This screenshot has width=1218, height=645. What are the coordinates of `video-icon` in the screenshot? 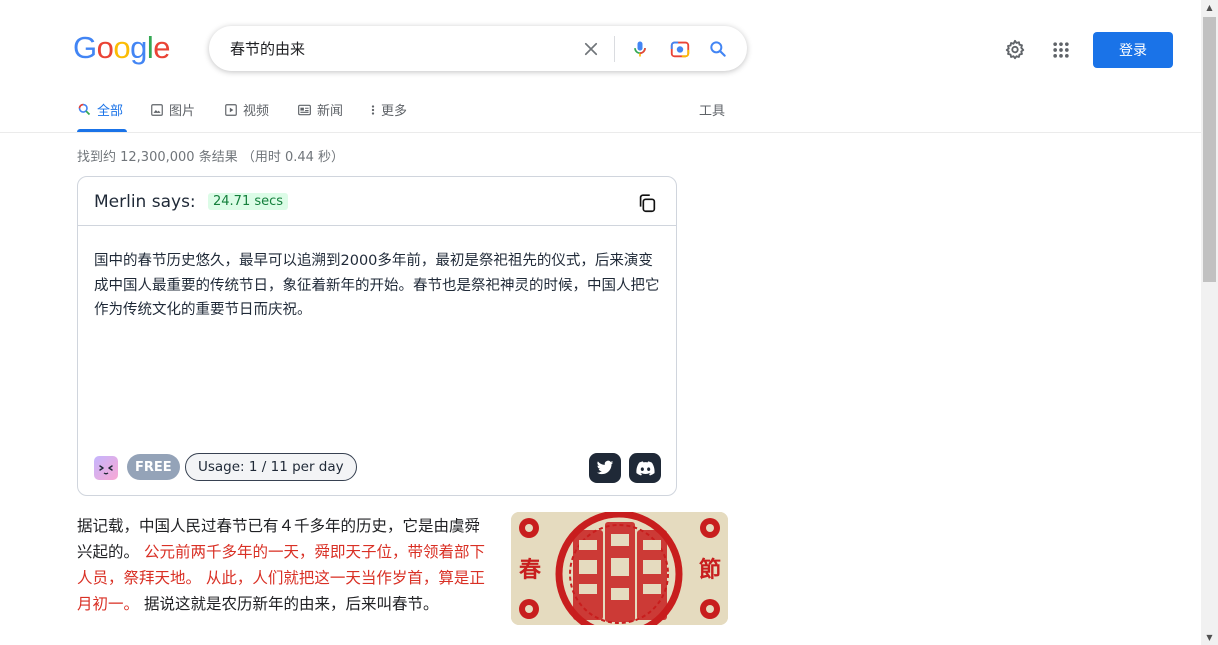 It's located at (231, 109).